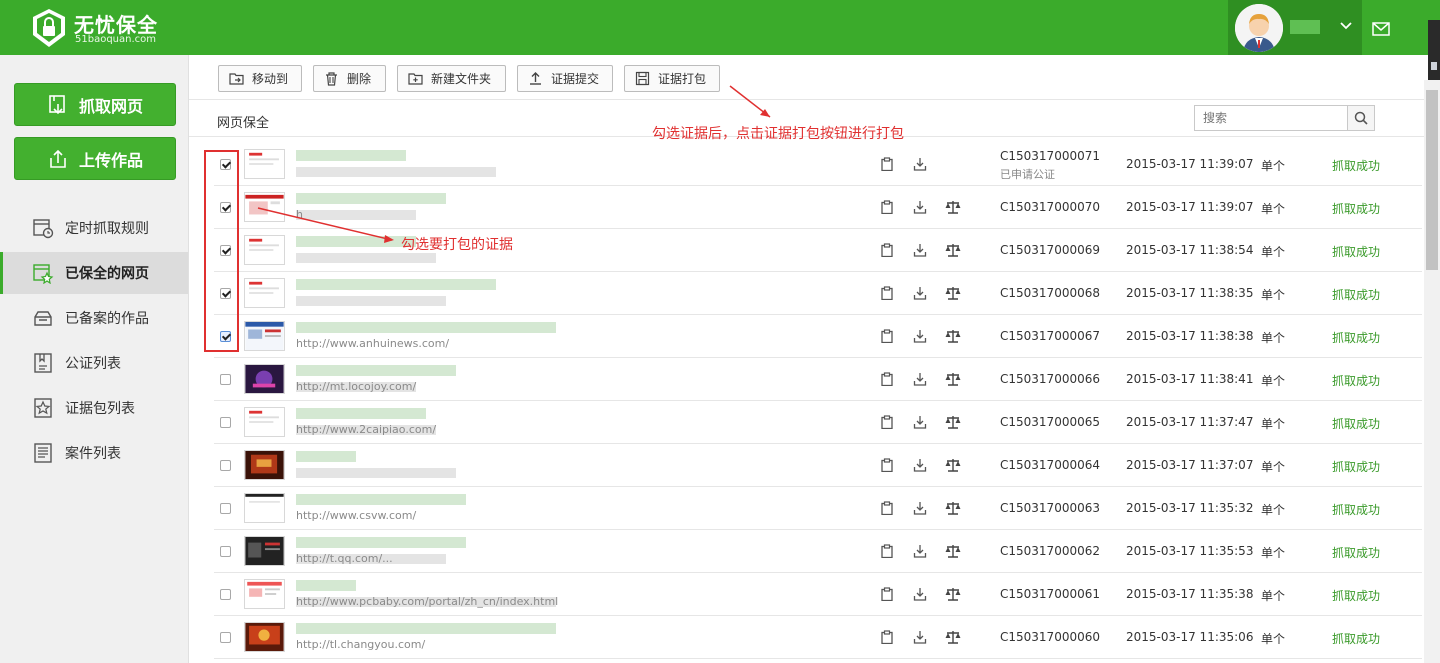  I want to click on list-scrollbar-thumb, so click(1432, 180).